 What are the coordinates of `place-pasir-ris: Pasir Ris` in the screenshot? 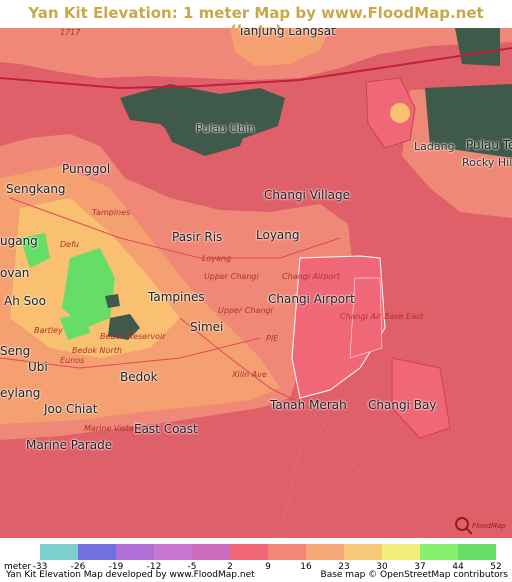 It's located at (197, 237).